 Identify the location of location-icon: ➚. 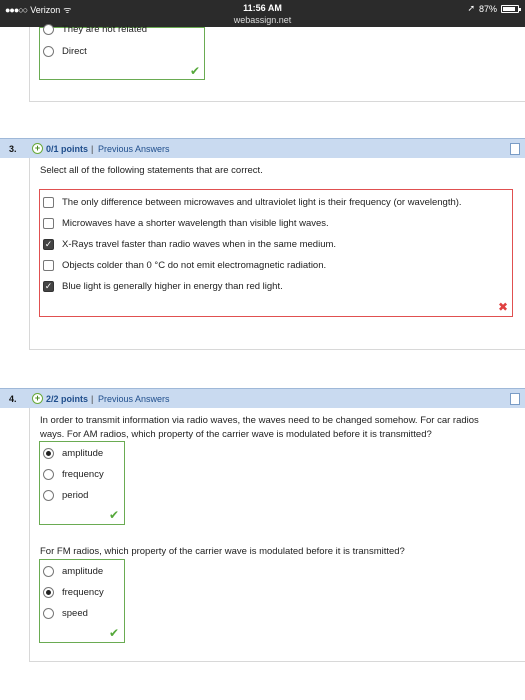
(471, 8).